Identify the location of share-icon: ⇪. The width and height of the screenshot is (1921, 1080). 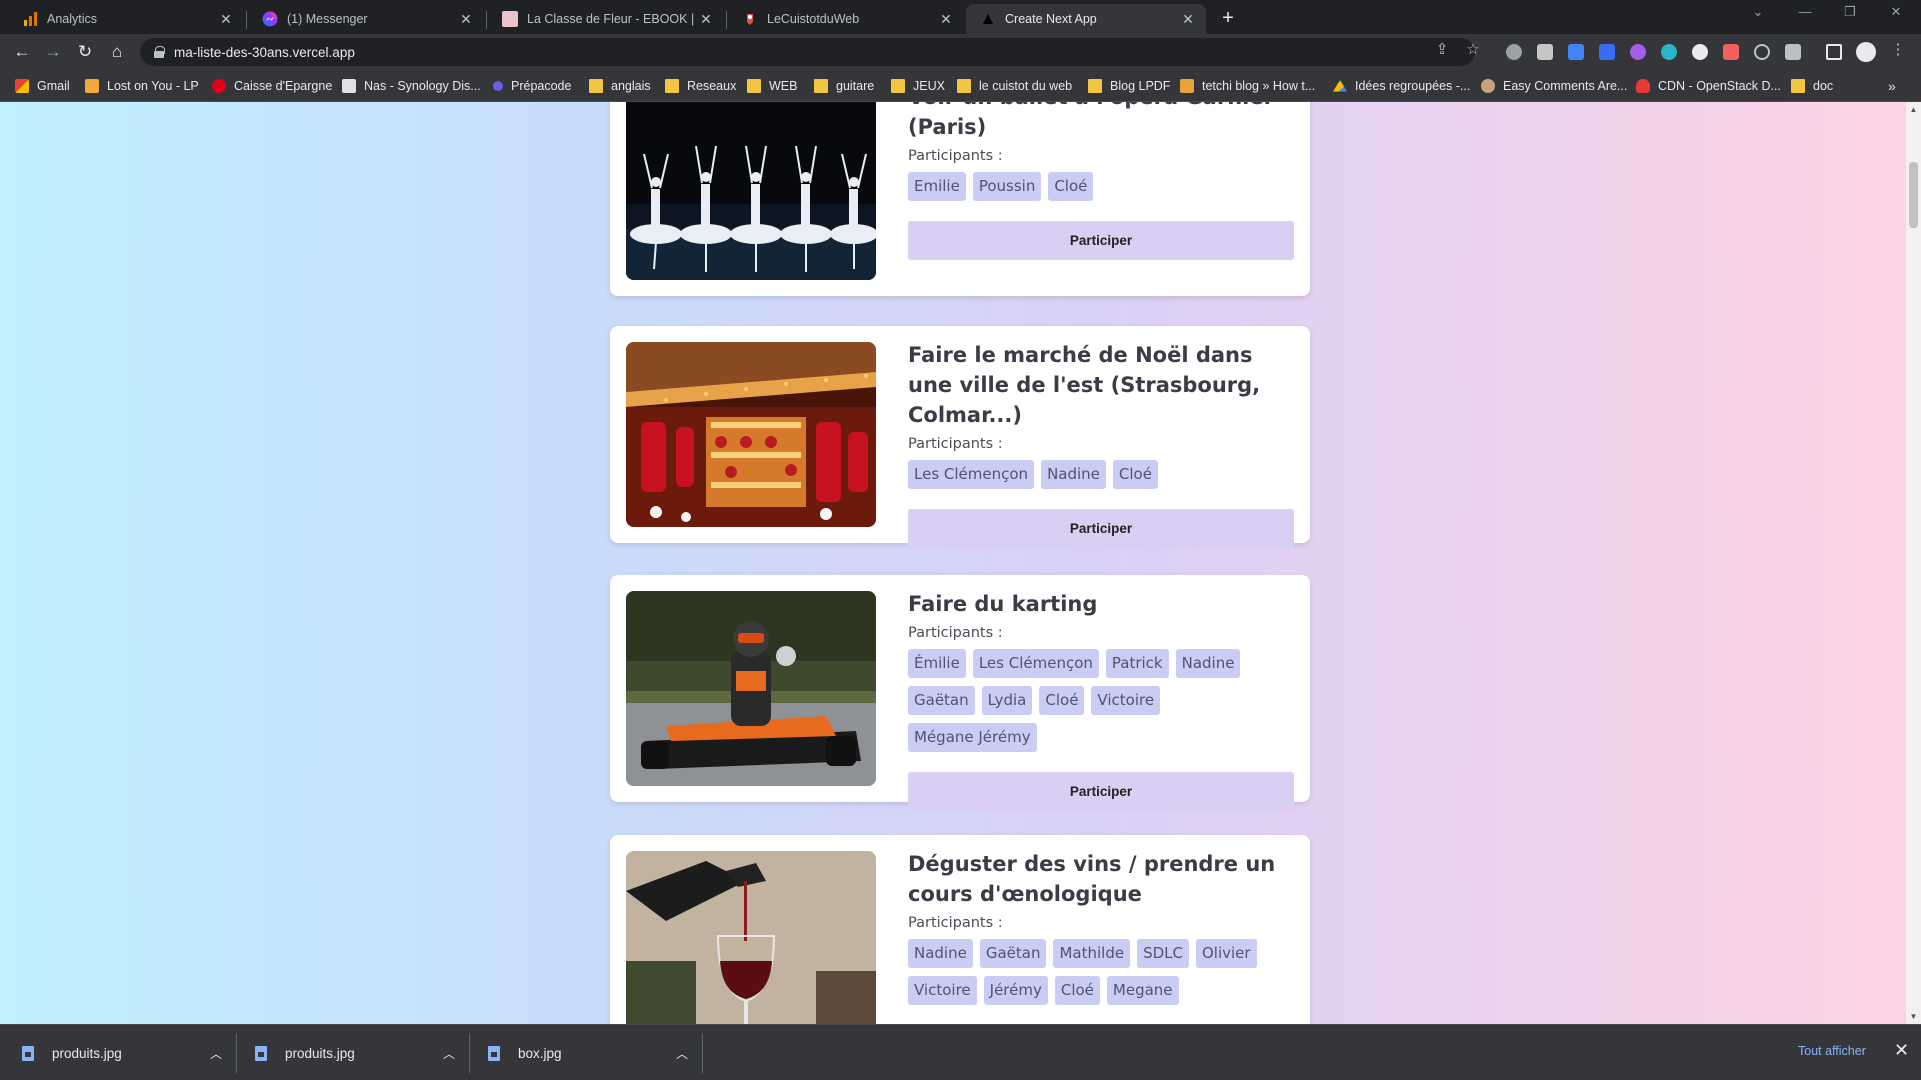
(1442, 49).